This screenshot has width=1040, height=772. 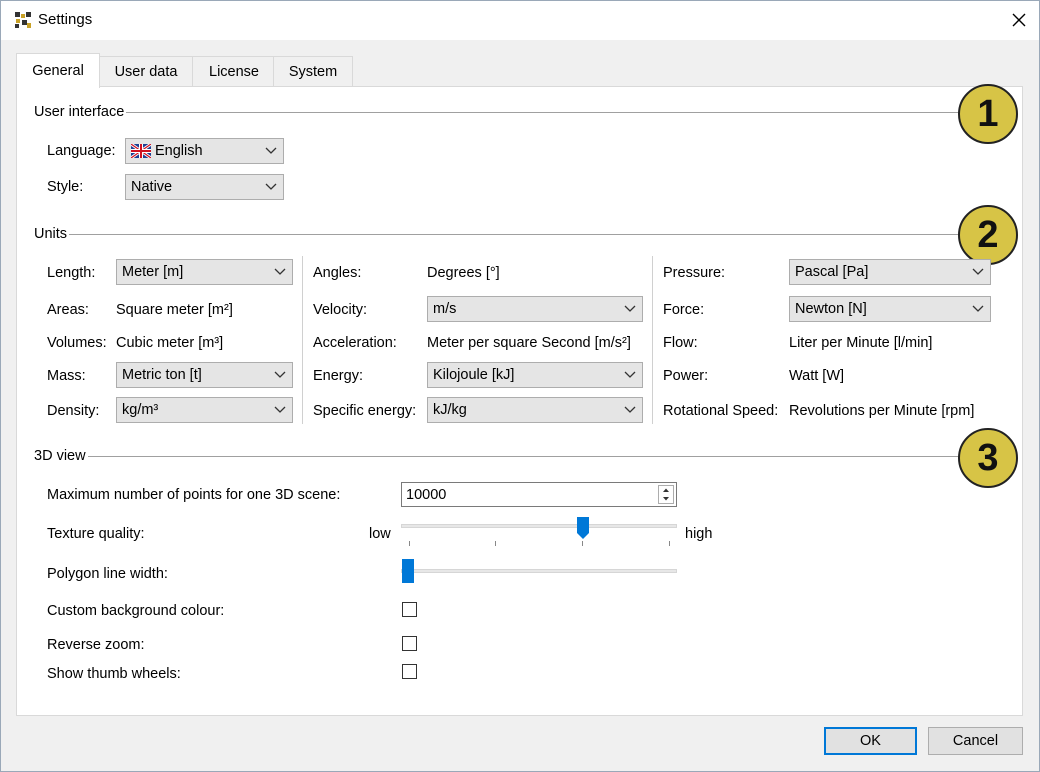 What do you see at coordinates (340, 310) in the screenshot?
I see `unit-label: Velocity:` at bounding box center [340, 310].